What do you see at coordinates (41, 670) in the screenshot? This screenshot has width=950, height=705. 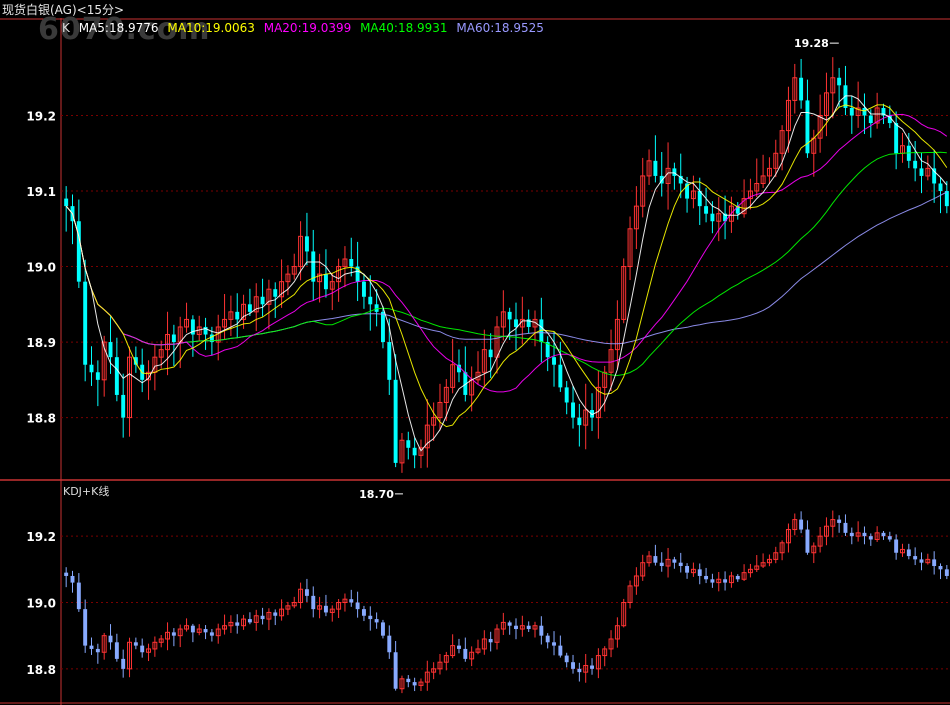 I see `sub-tick-label: 18.8` at bounding box center [41, 670].